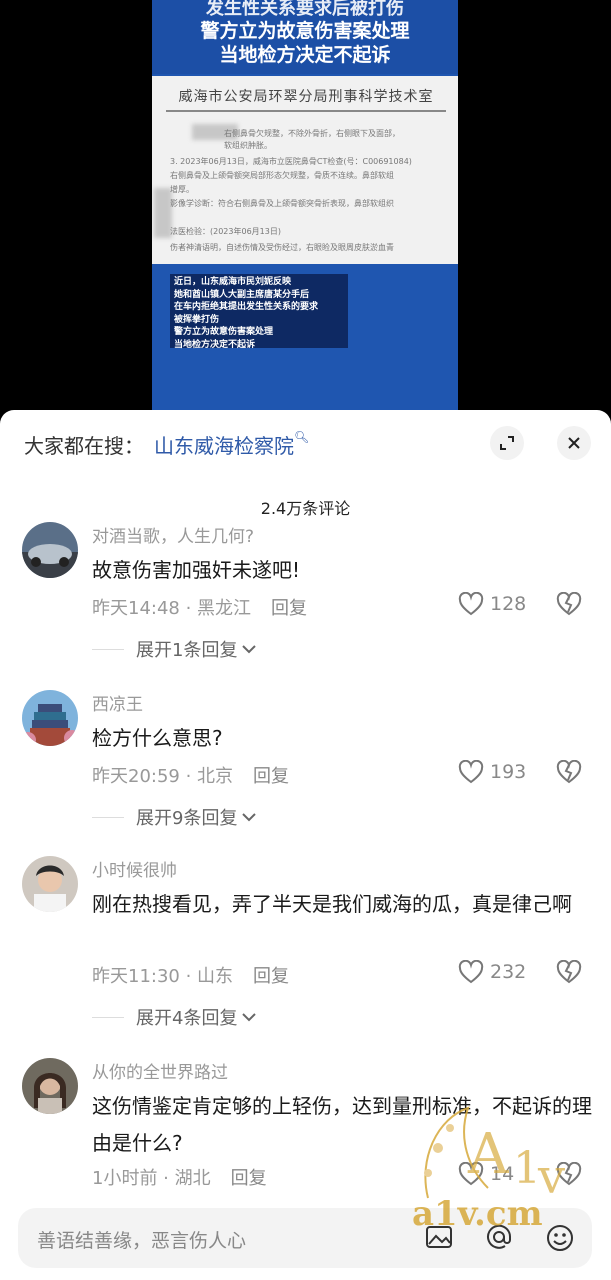 The image size is (611, 1280). What do you see at coordinates (508, 772) in the screenshot?
I see `like-count: 193` at bounding box center [508, 772].